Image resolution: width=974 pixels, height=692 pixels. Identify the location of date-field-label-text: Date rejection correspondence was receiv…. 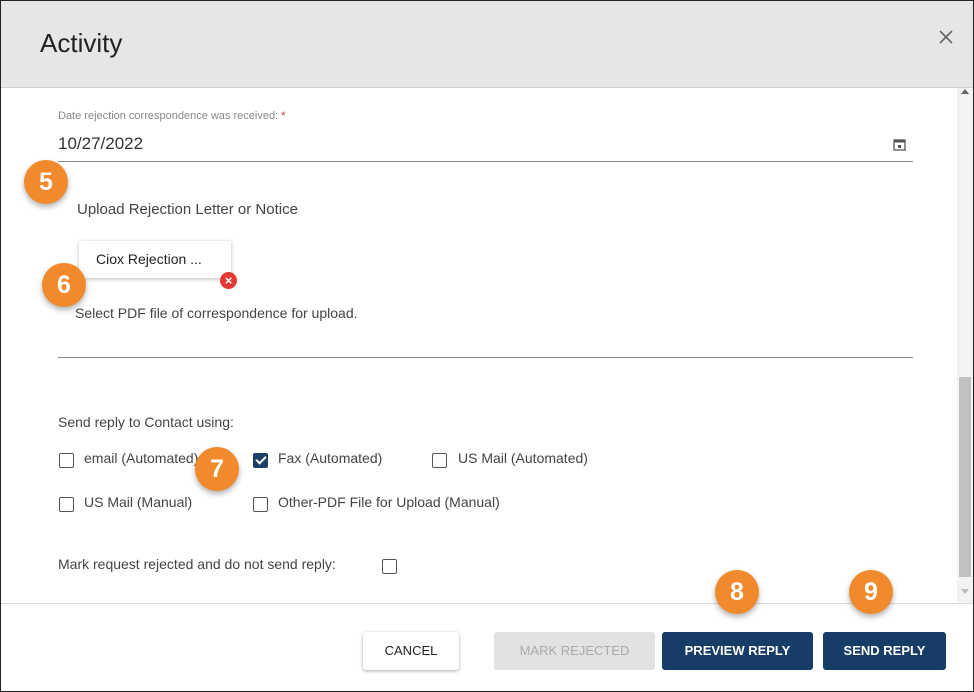
(168, 116).